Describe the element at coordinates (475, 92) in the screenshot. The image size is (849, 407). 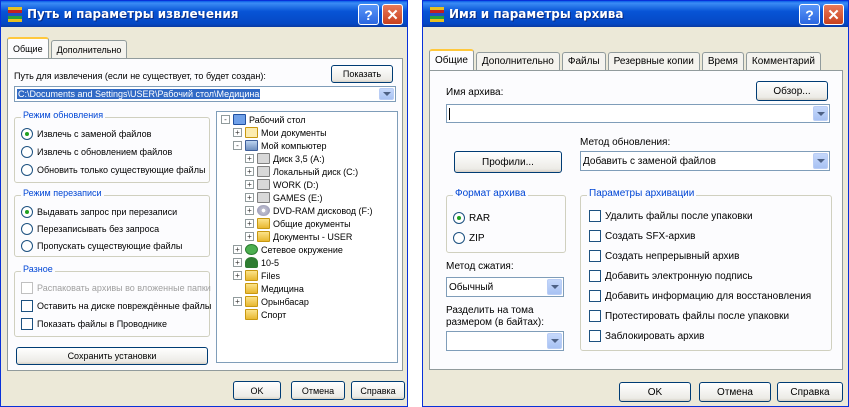
I see `archive-name-label: Имя архива:` at that location.